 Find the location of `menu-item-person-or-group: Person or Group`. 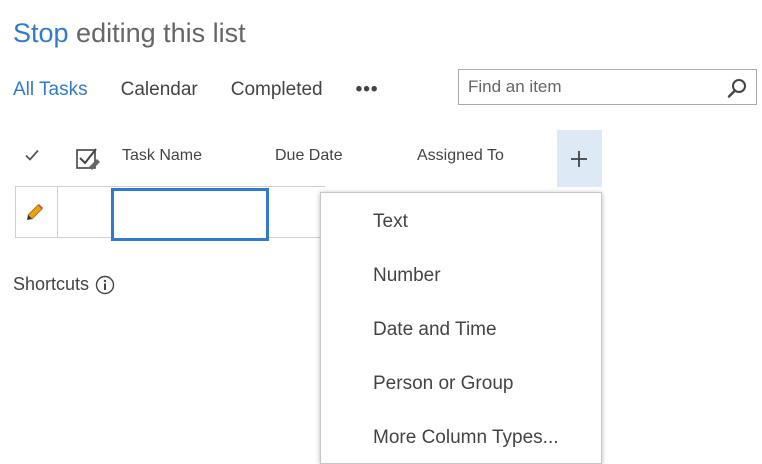

menu-item-person-or-group: Person or Group is located at coordinates (443, 384).